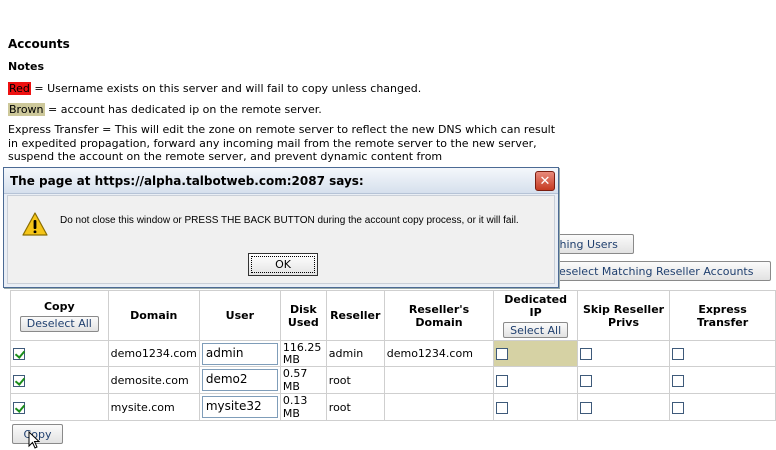 Image resolution: width=776 pixels, height=450 pixels. What do you see at coordinates (59, 306) in the screenshot?
I see `col-copy-label: Copy` at bounding box center [59, 306].